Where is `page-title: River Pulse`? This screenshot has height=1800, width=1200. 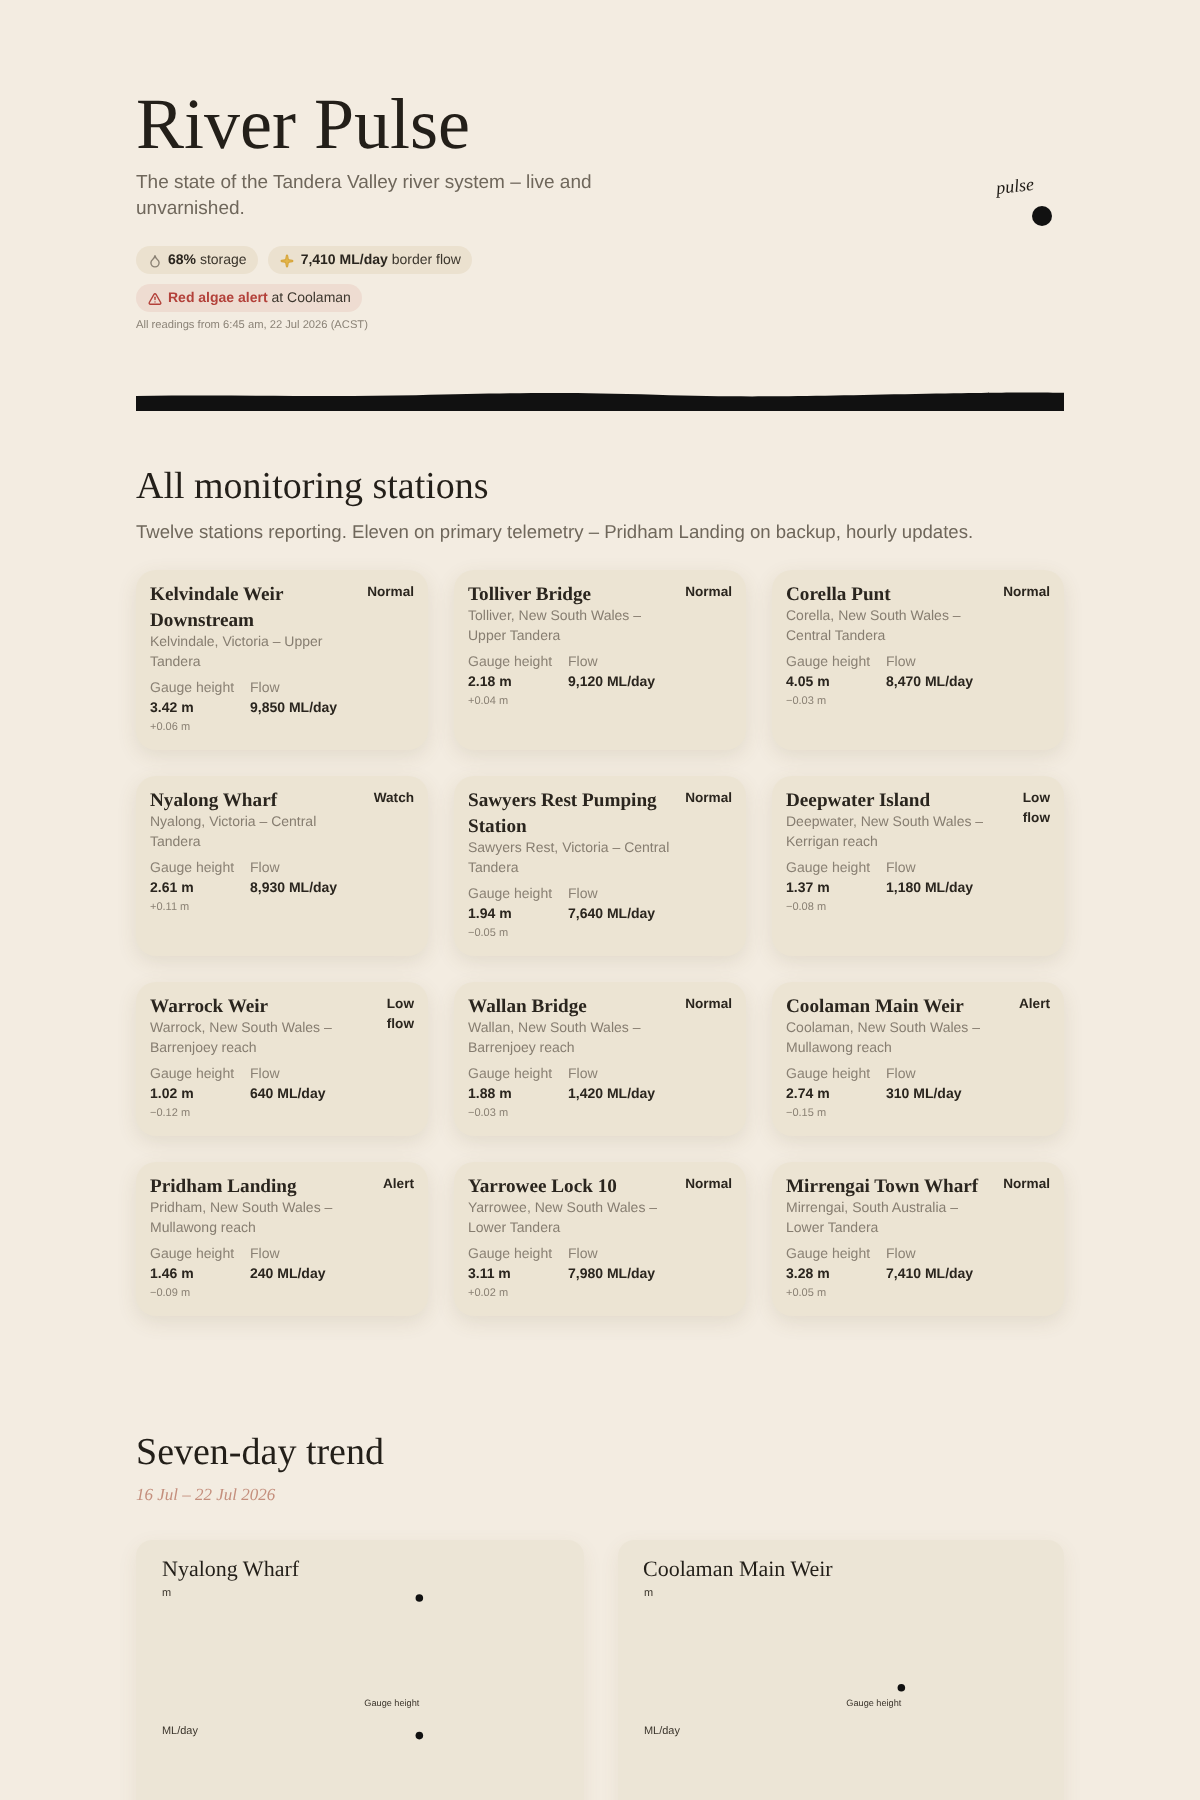
page-title: River Pulse is located at coordinates (303, 124).